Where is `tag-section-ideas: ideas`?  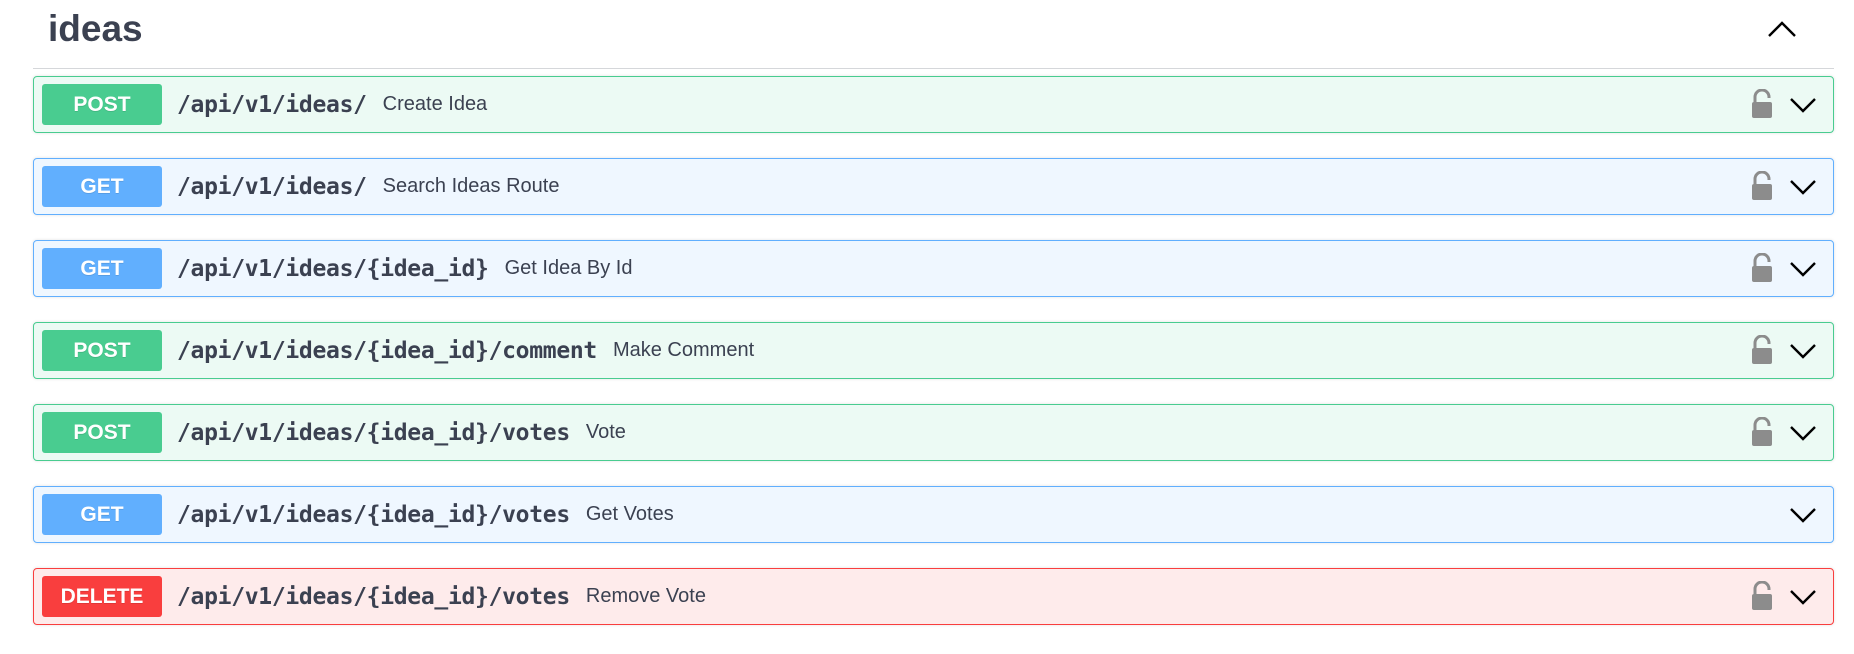
tag-section-ideas: ideas is located at coordinates (933, 34).